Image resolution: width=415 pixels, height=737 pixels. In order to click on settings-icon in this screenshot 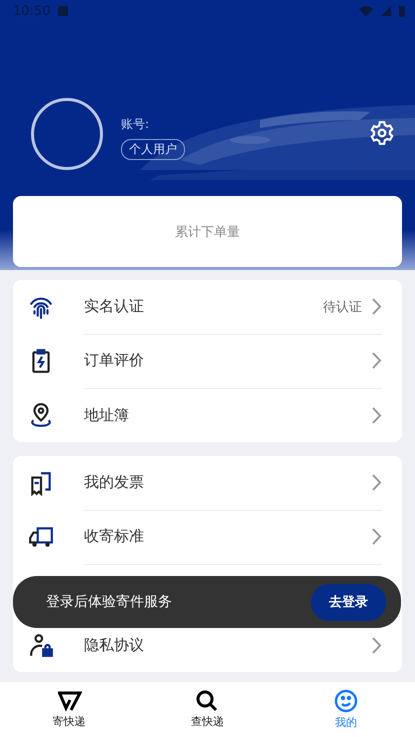, I will do `click(382, 133)`.